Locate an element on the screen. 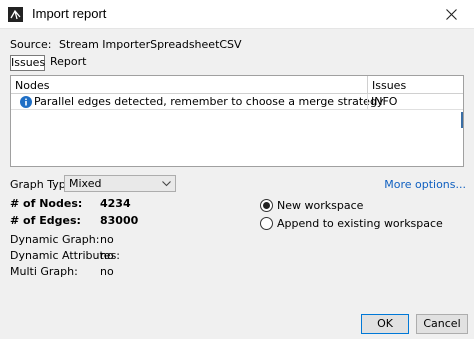 Image resolution: width=474 pixels, height=339 pixels. window-title: Import report is located at coordinates (69, 13).